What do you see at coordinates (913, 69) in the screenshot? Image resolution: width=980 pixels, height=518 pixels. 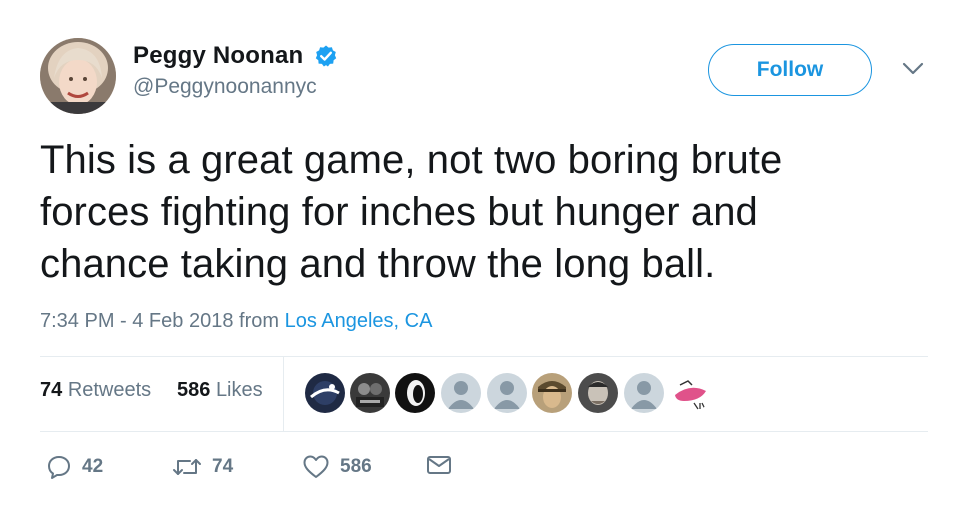 I see `chevron-down-icon` at bounding box center [913, 69].